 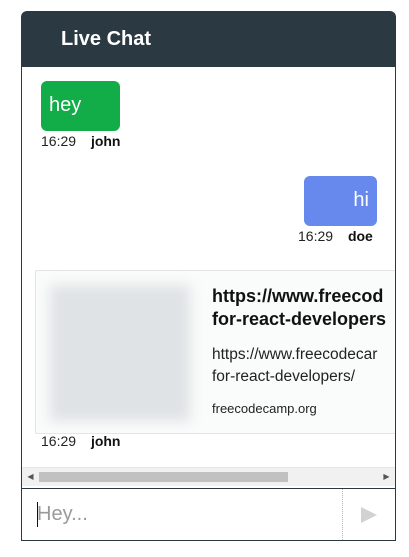 What do you see at coordinates (298, 296) in the screenshot?
I see `link-preview-title-line: https://www.freecod` at bounding box center [298, 296].